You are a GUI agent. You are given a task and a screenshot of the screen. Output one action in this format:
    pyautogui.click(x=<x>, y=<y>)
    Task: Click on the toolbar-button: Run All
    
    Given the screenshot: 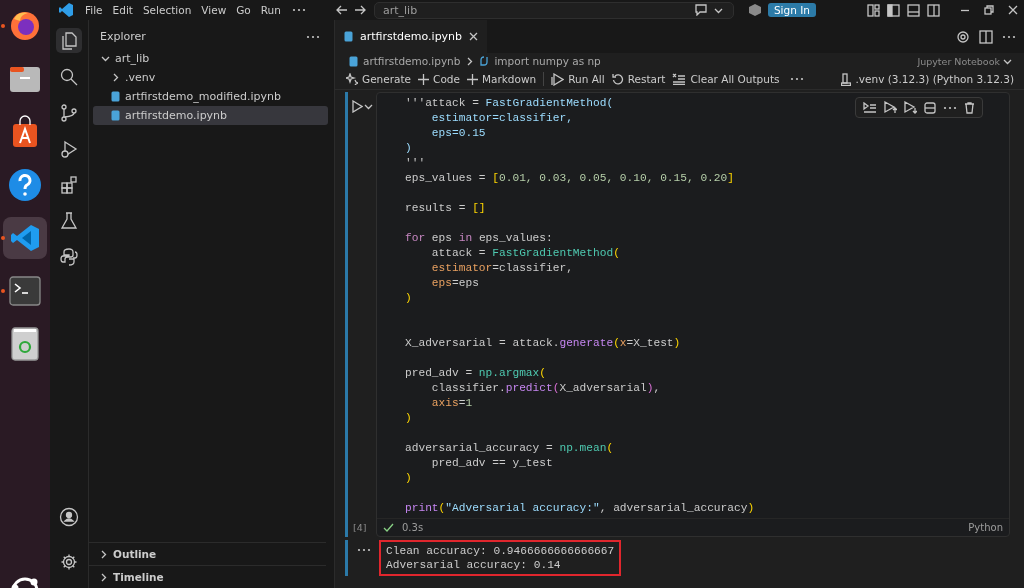 What is the action you would take?
    pyautogui.click(x=578, y=79)
    